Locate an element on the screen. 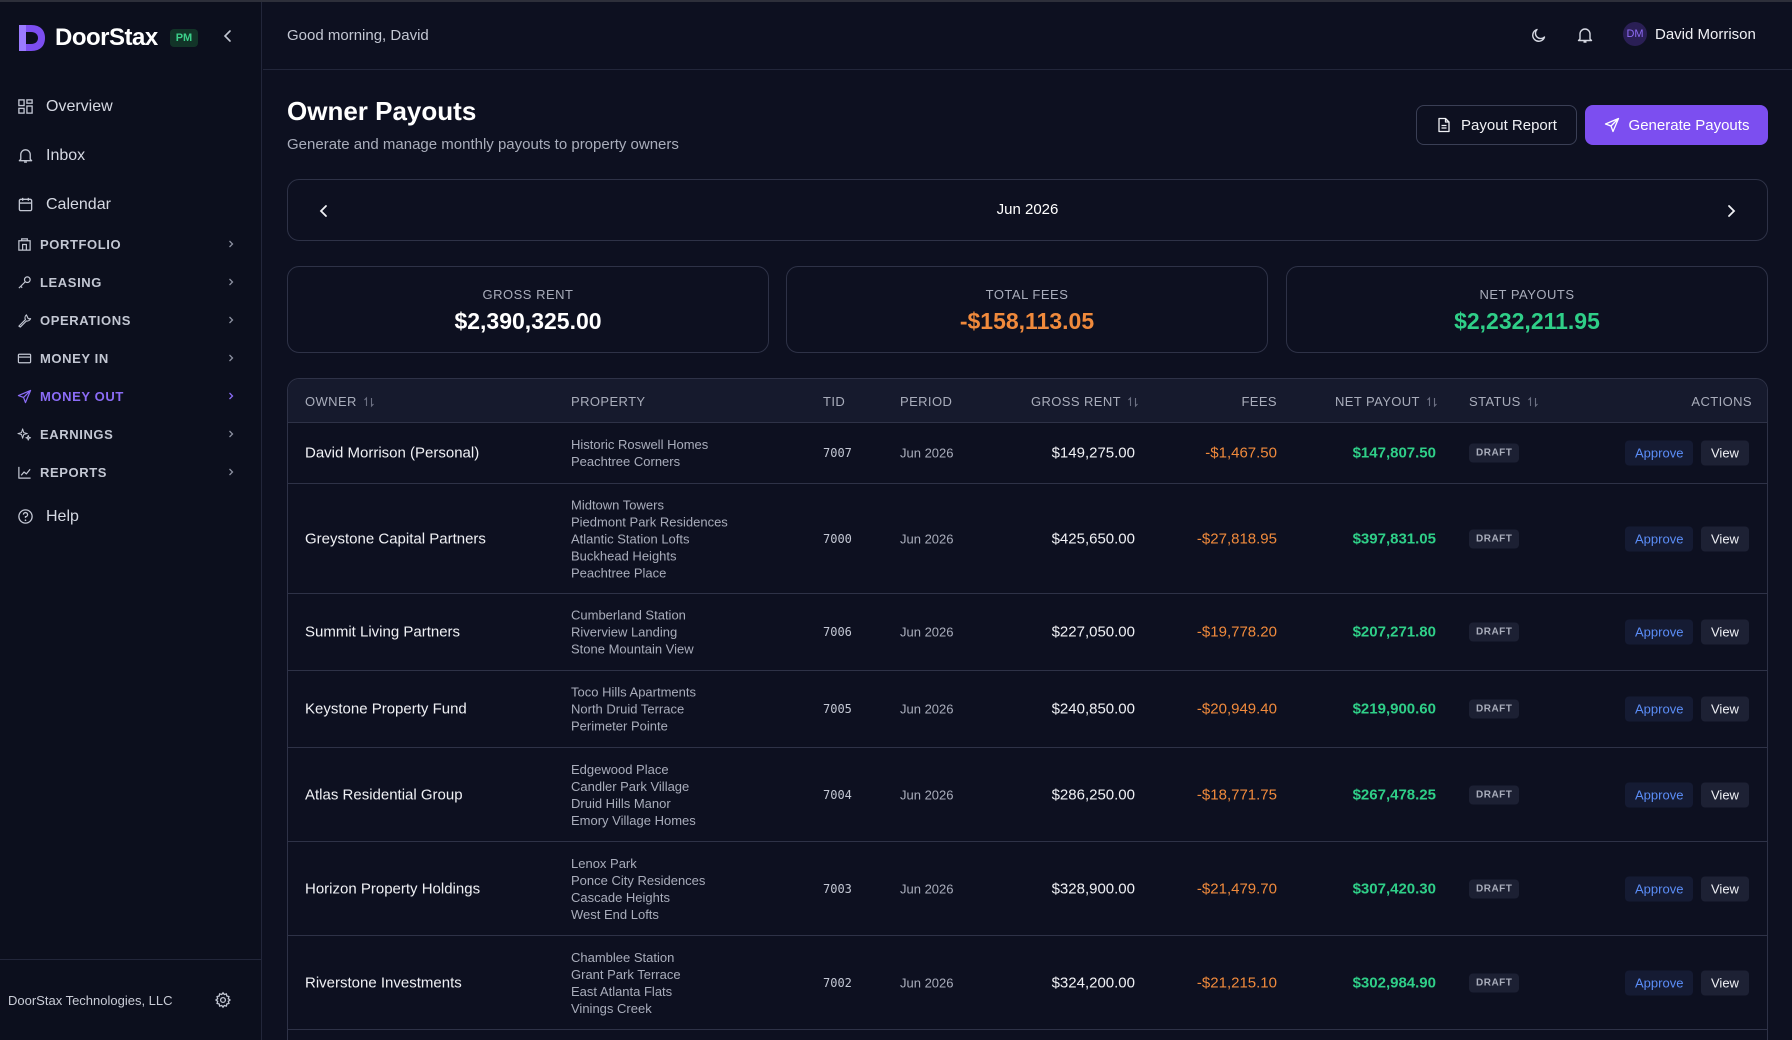 The image size is (1792, 1040). user-menu: DM David Morrison is located at coordinates (1689, 34).